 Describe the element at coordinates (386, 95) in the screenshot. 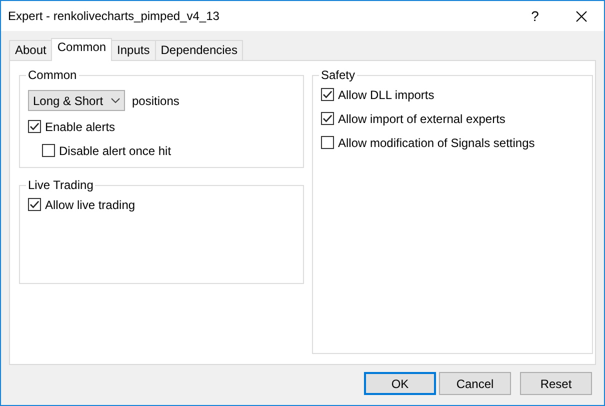

I see `checkbox-label: Allow DLL imports` at that location.